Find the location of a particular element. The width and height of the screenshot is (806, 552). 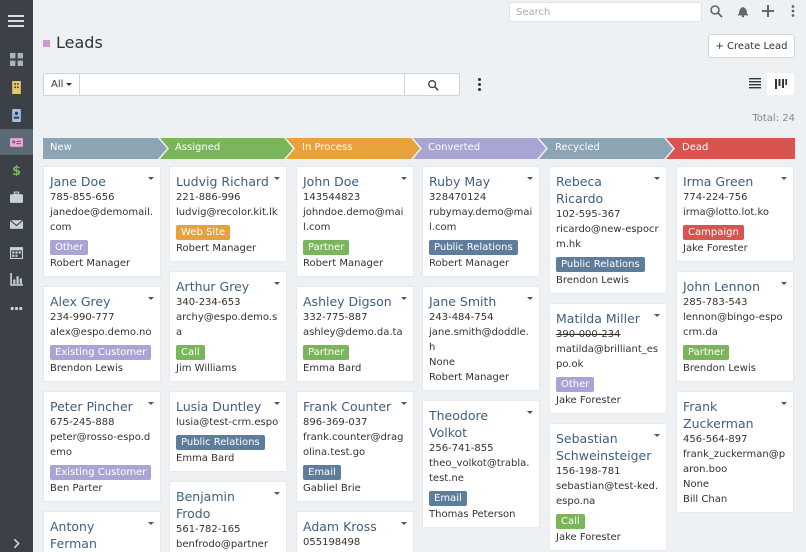

lead-name-link: Alex Grey is located at coordinates (102, 301).